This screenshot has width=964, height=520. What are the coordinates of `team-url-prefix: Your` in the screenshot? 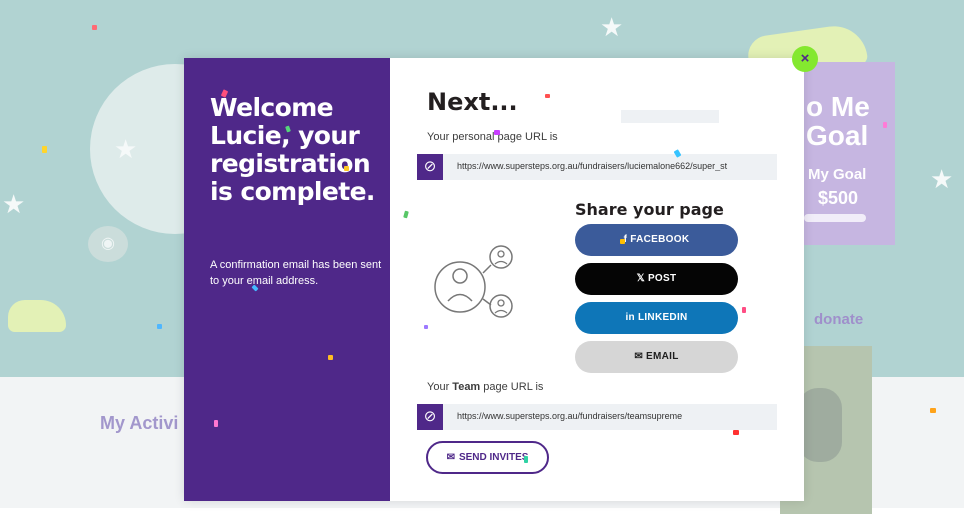 It's located at (440, 387).